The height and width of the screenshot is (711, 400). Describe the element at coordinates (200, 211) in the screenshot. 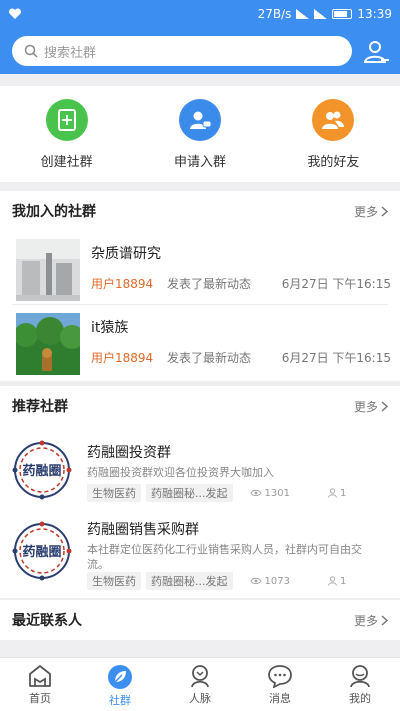

I see `joined-section-header: 我加入的社群 更多` at that location.